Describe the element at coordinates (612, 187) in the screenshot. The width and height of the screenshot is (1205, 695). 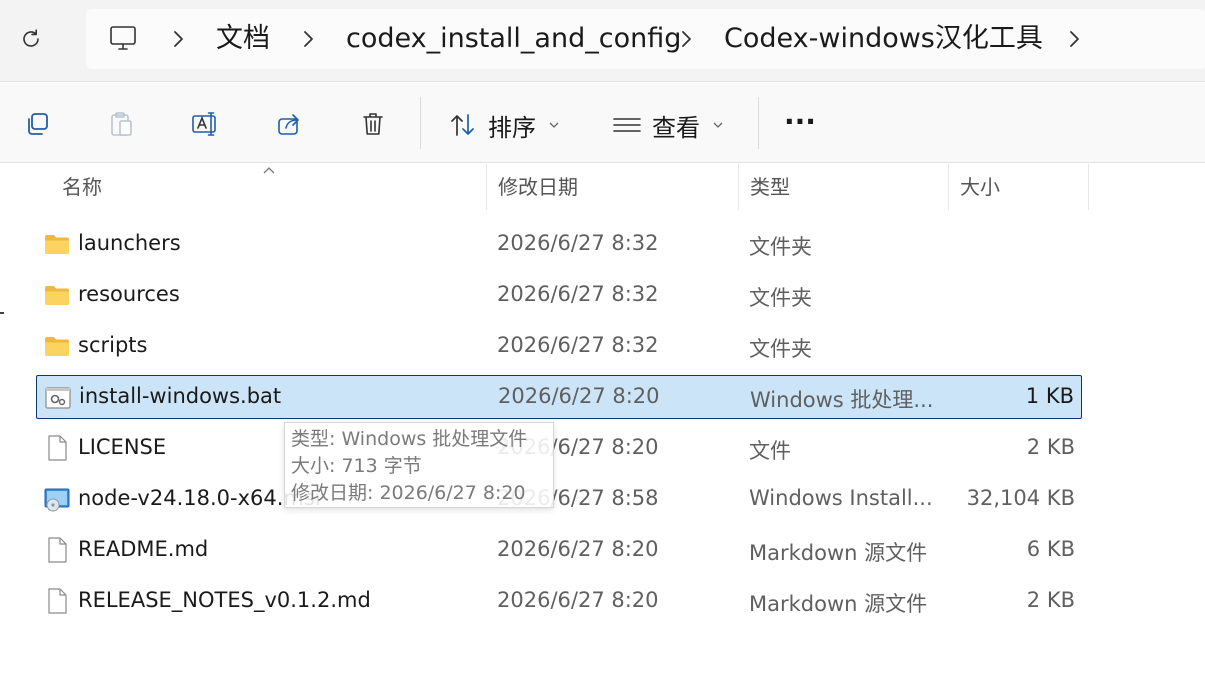
I see `column-header-date: 修改日期` at that location.